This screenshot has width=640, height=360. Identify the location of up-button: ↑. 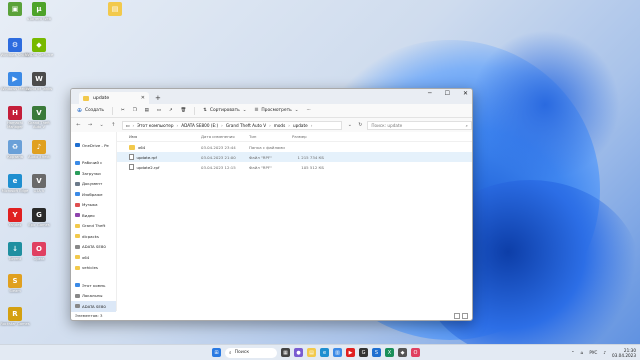
(113, 125).